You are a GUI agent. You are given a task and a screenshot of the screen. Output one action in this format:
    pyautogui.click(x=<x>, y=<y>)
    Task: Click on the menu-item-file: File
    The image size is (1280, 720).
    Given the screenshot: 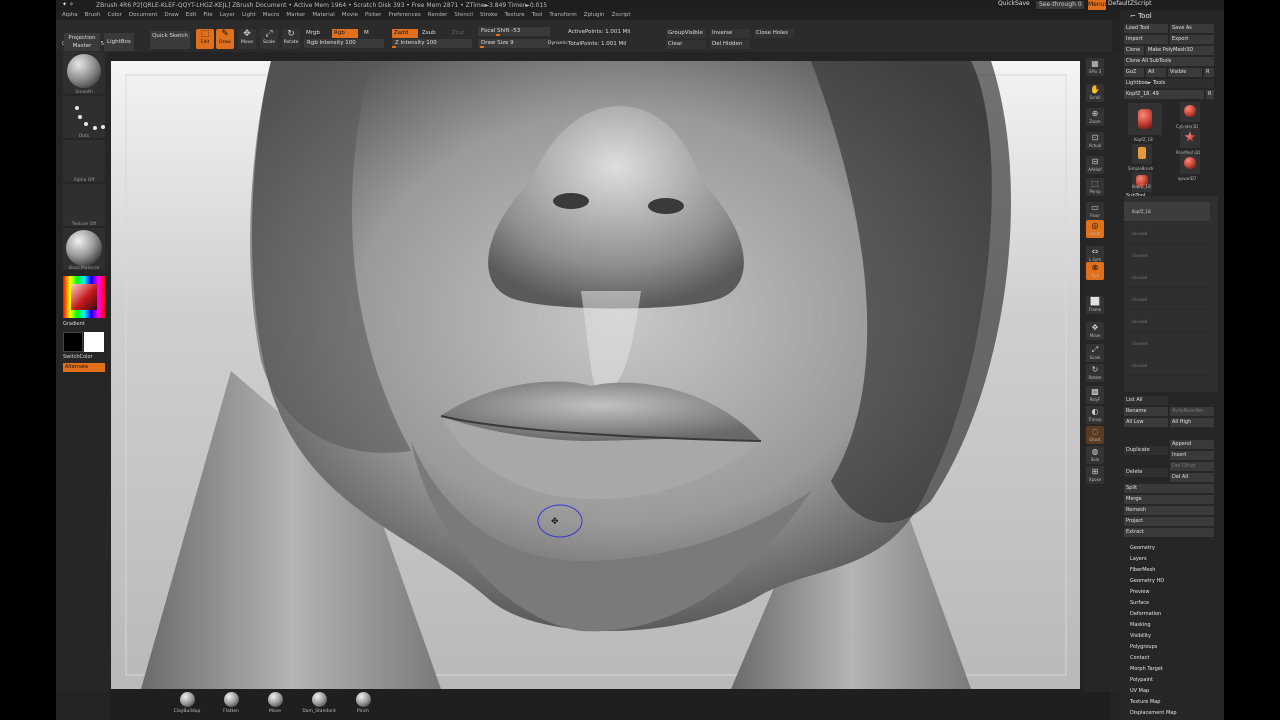 What is the action you would take?
    pyautogui.click(x=207, y=15)
    